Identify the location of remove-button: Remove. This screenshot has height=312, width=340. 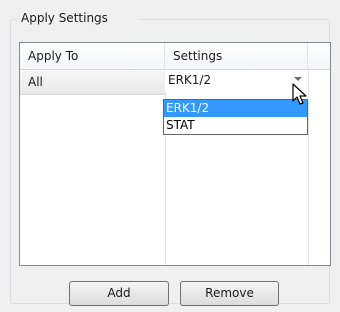
(229, 293).